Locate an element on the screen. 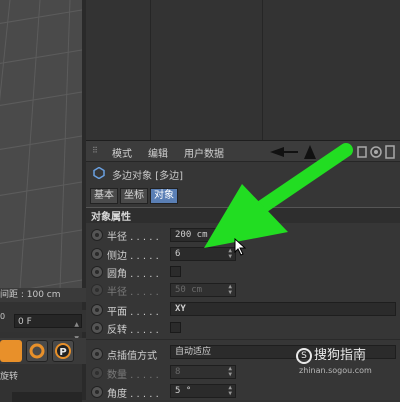 The image size is (400, 402). sides-field: 6 ▲ ▼ is located at coordinates (203, 254).